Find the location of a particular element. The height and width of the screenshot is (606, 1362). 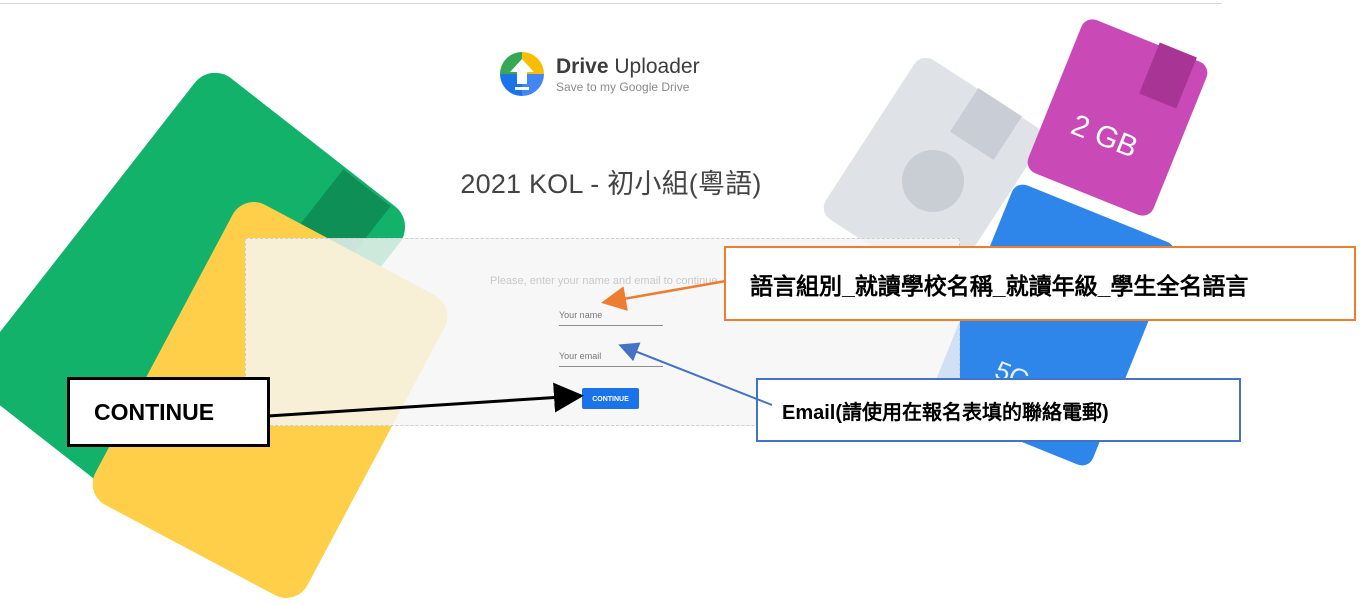

email-callout: Email(請使用在報名表填的聯絡電郵) is located at coordinates (998, 410).